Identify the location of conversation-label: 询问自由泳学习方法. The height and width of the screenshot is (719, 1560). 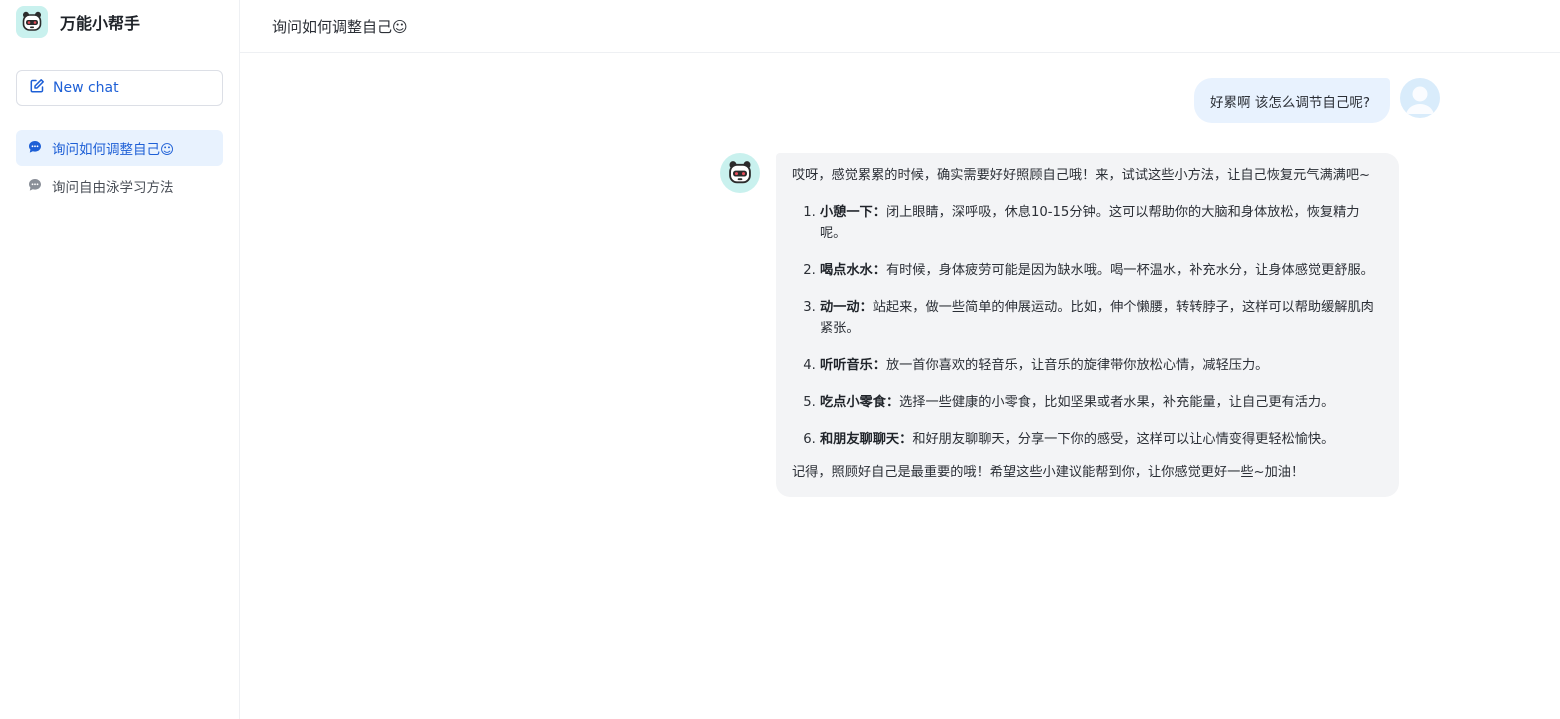
(113, 188).